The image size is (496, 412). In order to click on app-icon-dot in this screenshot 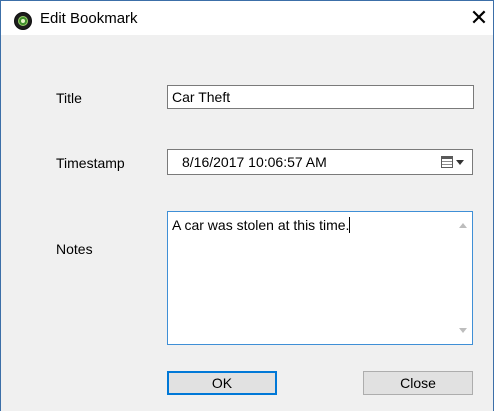, I will do `click(23, 21)`.